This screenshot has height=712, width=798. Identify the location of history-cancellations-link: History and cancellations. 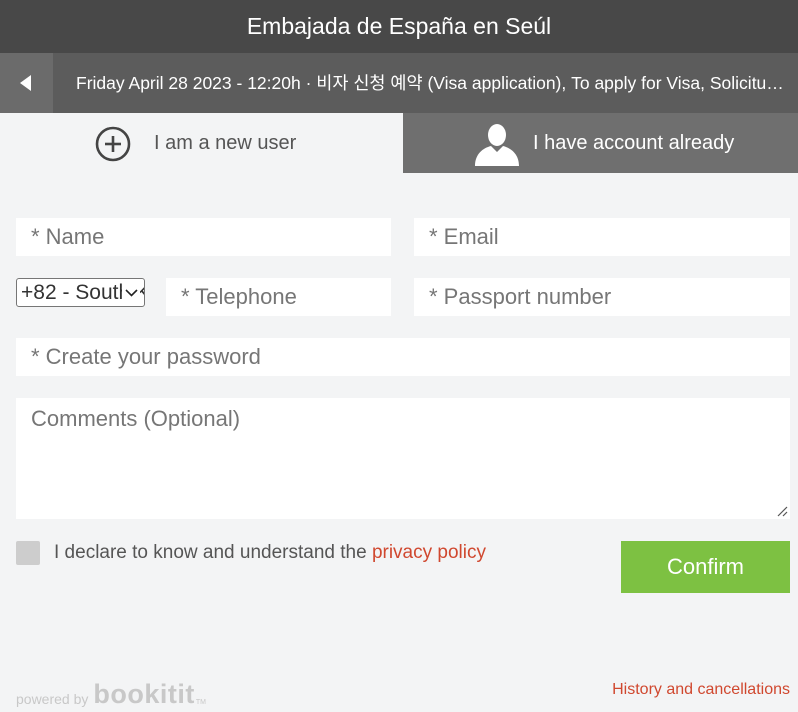
(701, 690).